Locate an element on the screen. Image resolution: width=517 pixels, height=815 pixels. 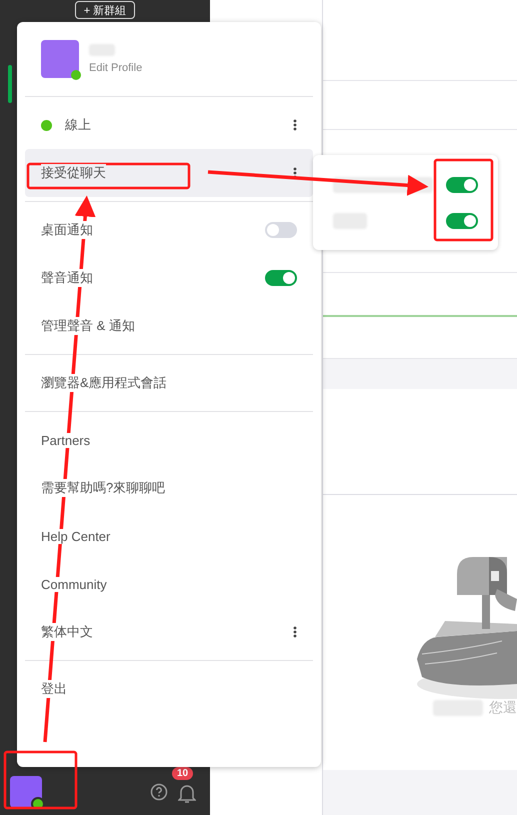
menu-item: 繁体中文 is located at coordinates (169, 632).